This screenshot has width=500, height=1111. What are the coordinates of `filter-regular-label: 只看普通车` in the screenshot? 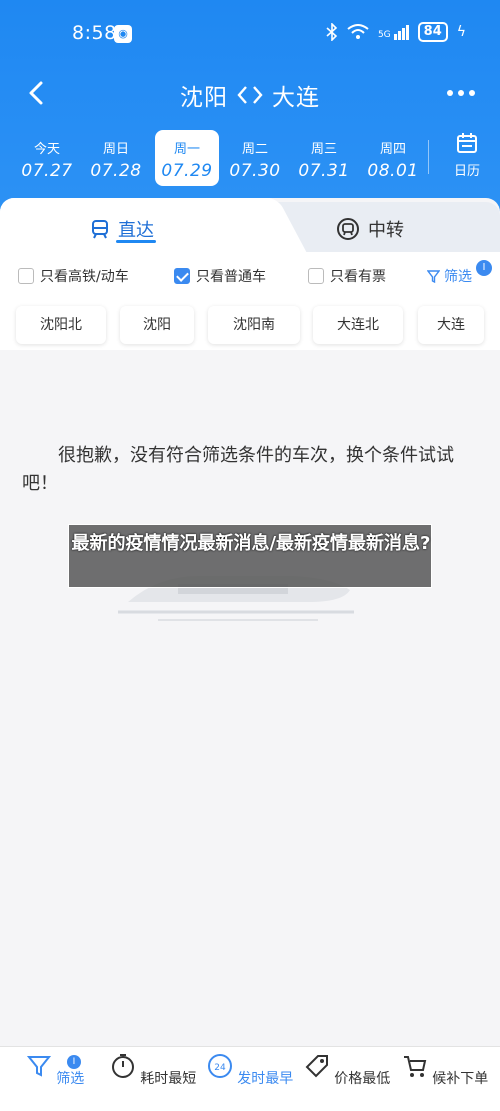 It's located at (231, 277).